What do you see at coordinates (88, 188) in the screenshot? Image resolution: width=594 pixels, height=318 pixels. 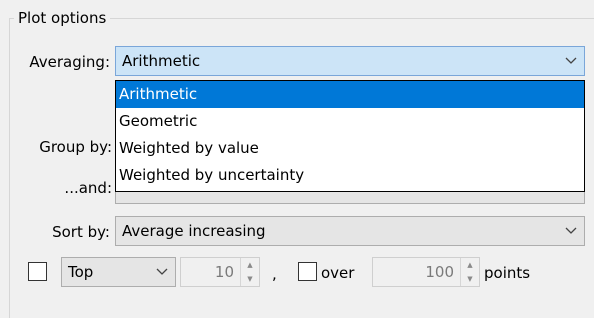 I see `and-label: ...and:` at bounding box center [88, 188].